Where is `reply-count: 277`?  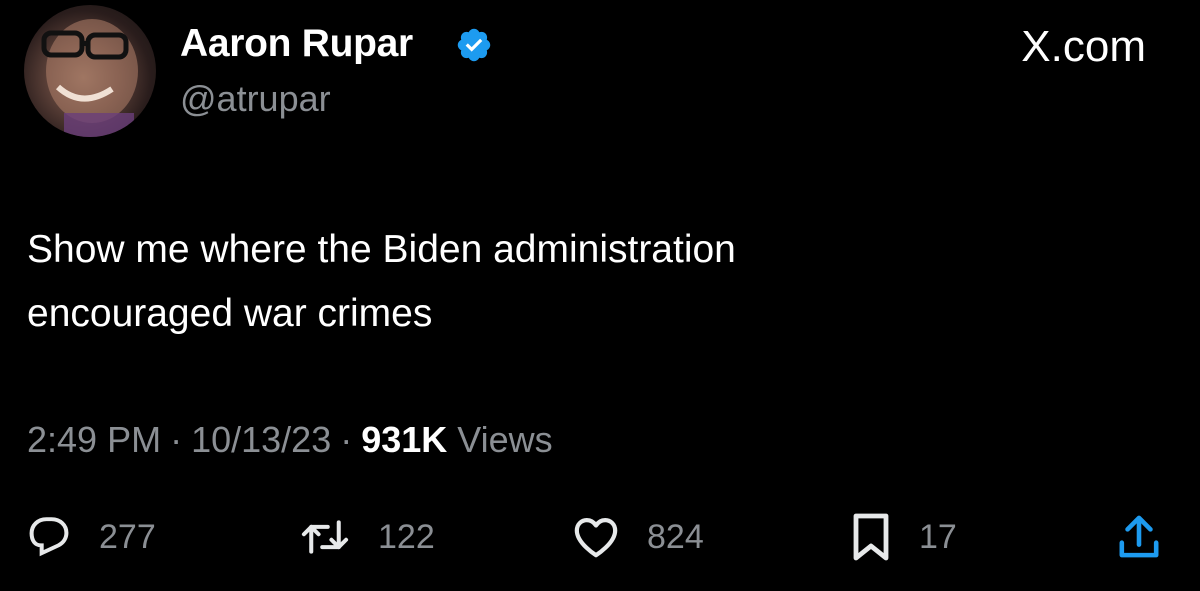 reply-count: 277 is located at coordinates (127, 536).